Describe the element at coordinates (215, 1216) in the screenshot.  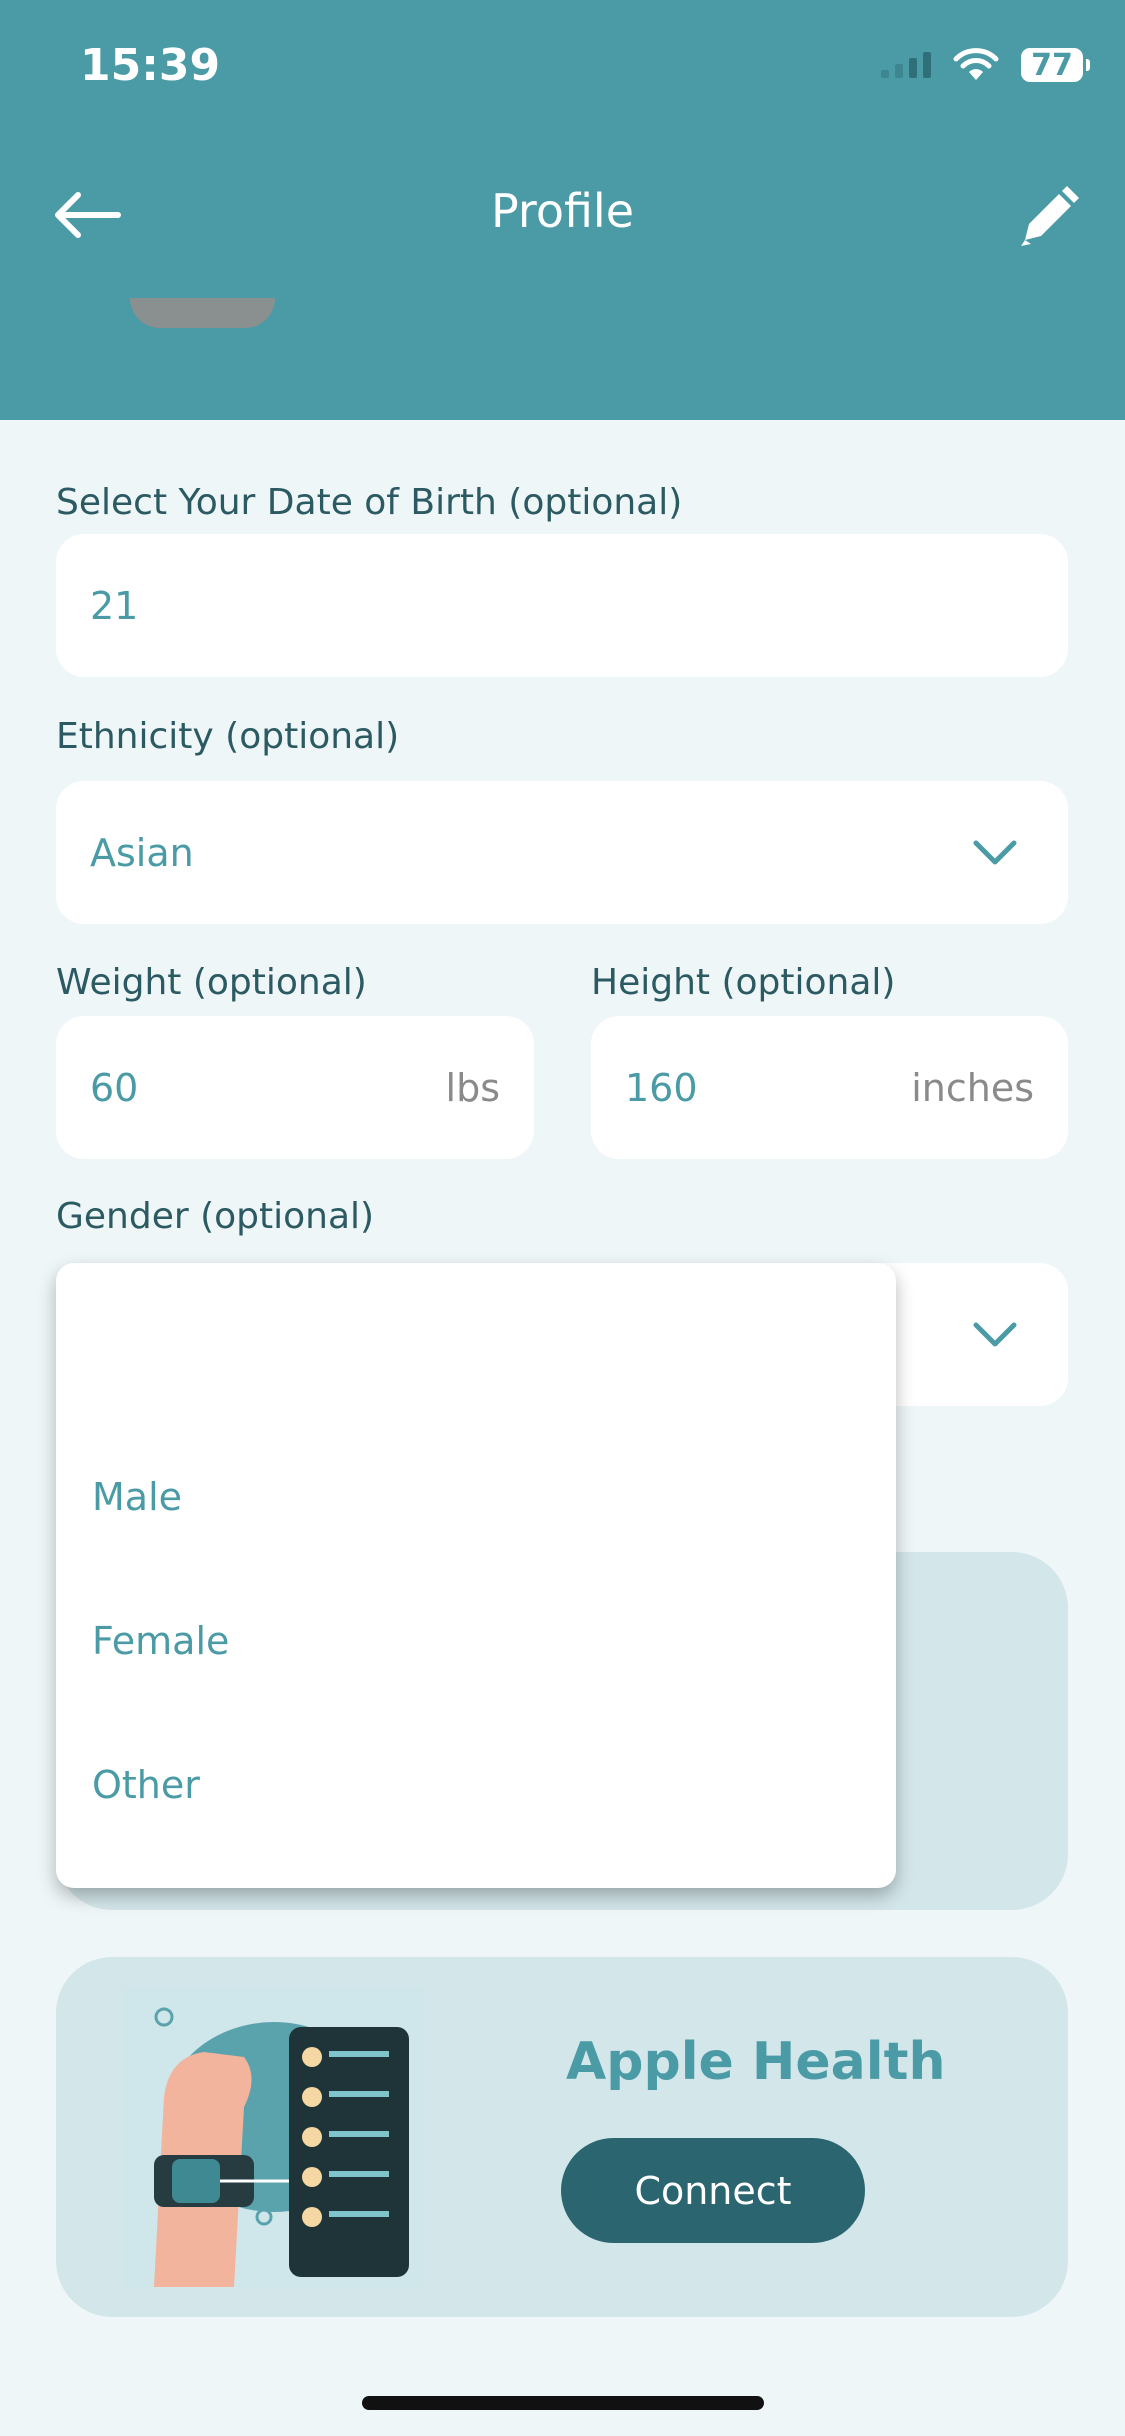
I see `gender-label: Gender (optional)` at that location.